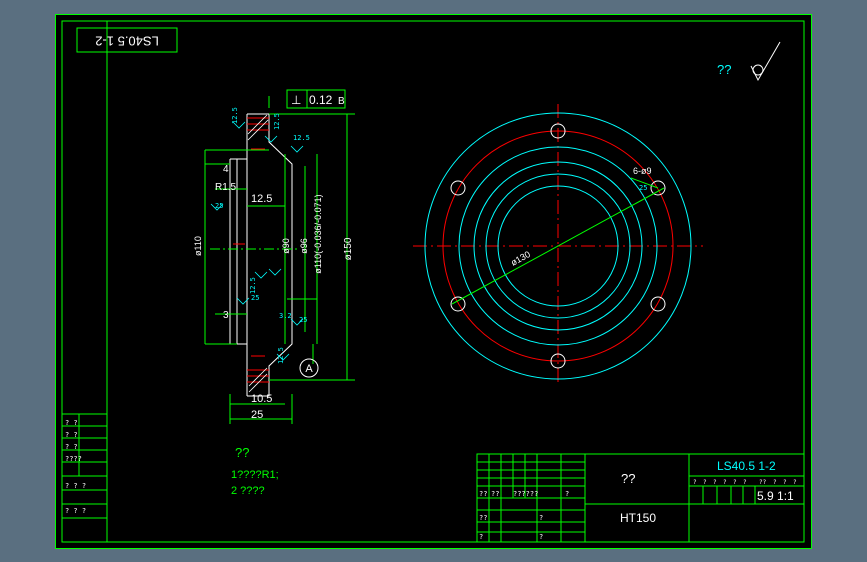 This screenshot has height=562, width=867. What do you see at coordinates (219, 206) in the screenshot?
I see `rough-mark-4: 25` at bounding box center [219, 206].